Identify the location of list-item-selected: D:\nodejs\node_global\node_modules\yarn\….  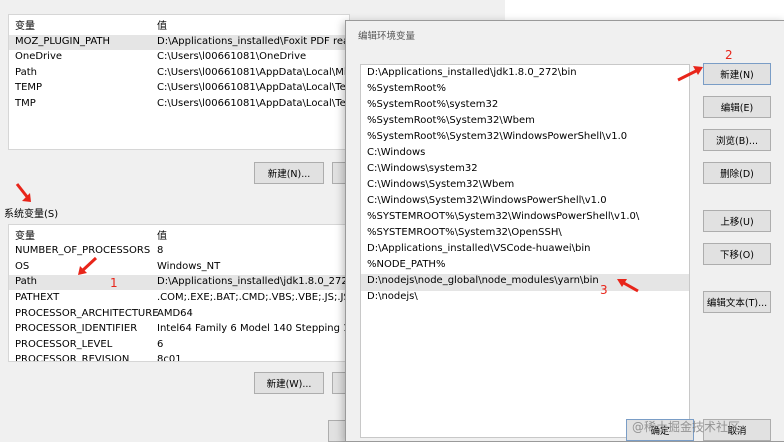
(483, 283).